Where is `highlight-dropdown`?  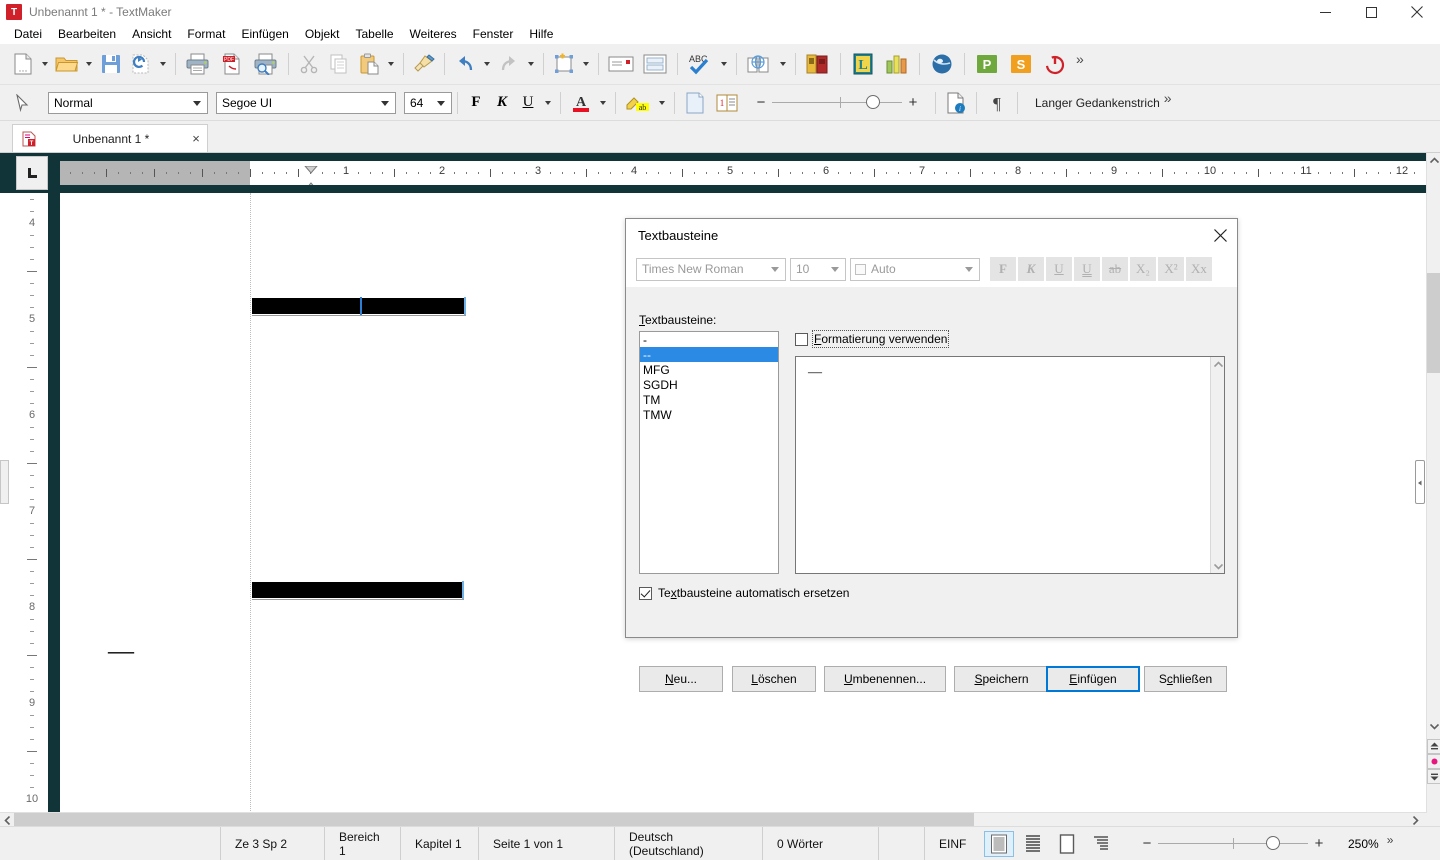
highlight-dropdown is located at coordinates (662, 103).